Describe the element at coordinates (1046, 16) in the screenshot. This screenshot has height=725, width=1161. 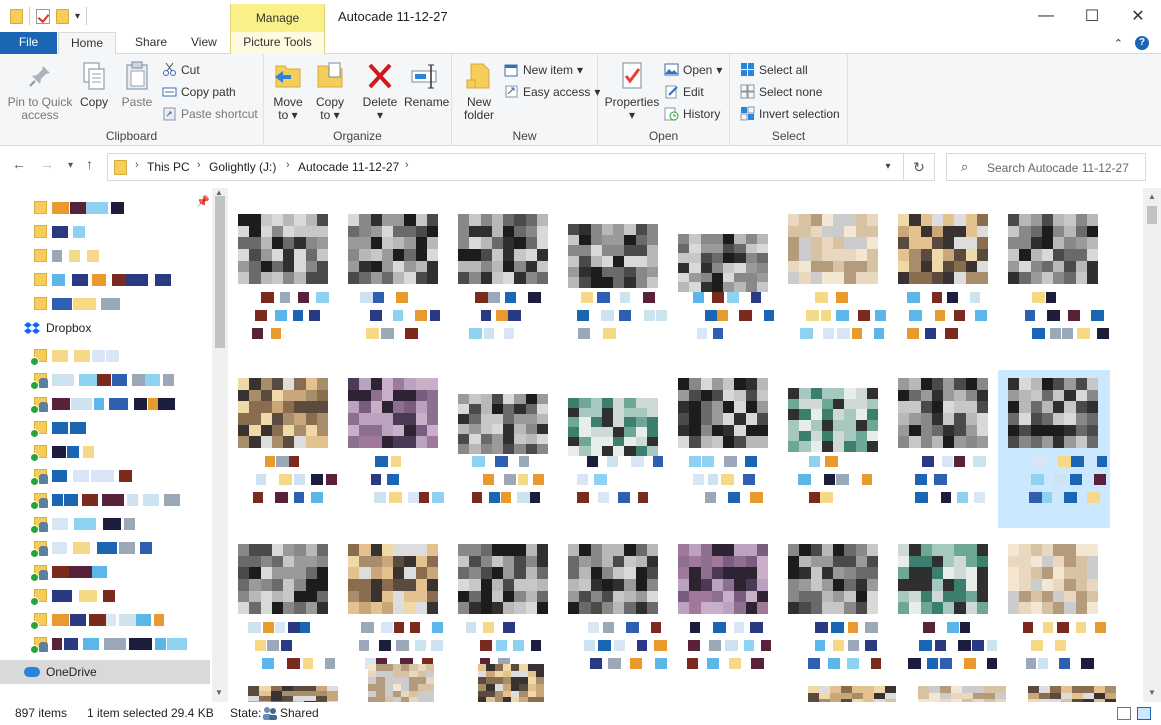
I see `minimize-button: —` at that location.